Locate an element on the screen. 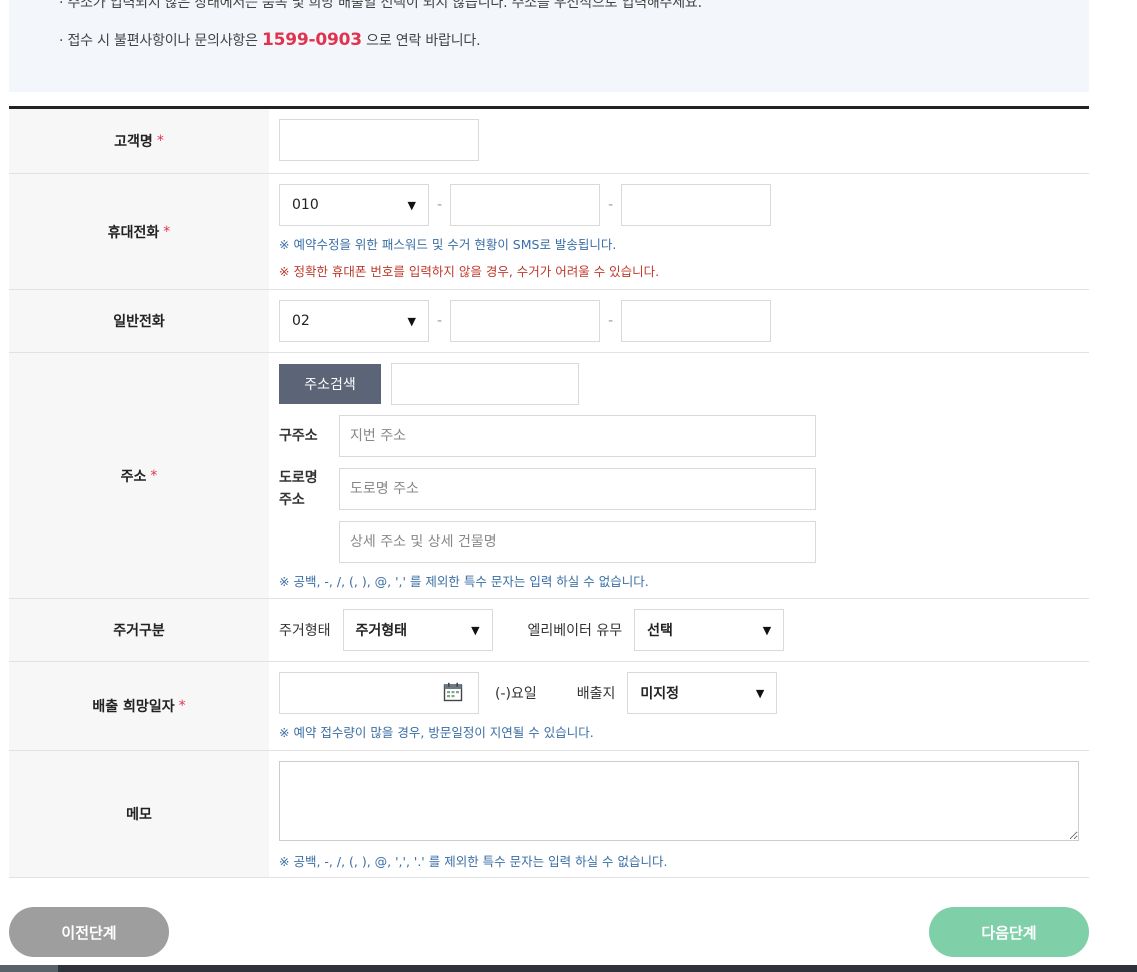 This screenshot has width=1137, height=972. footer-bar-segment is located at coordinates (29, 968).